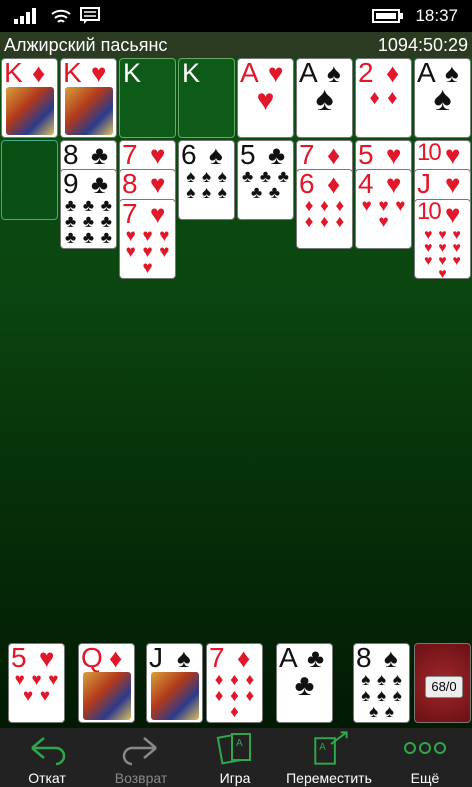 The image size is (472, 787). What do you see at coordinates (382, 695) in the screenshot?
I see `card-pips: ♠ ♠ ♠ ♠ ♠ ♠ ♠ ♠` at bounding box center [382, 695].